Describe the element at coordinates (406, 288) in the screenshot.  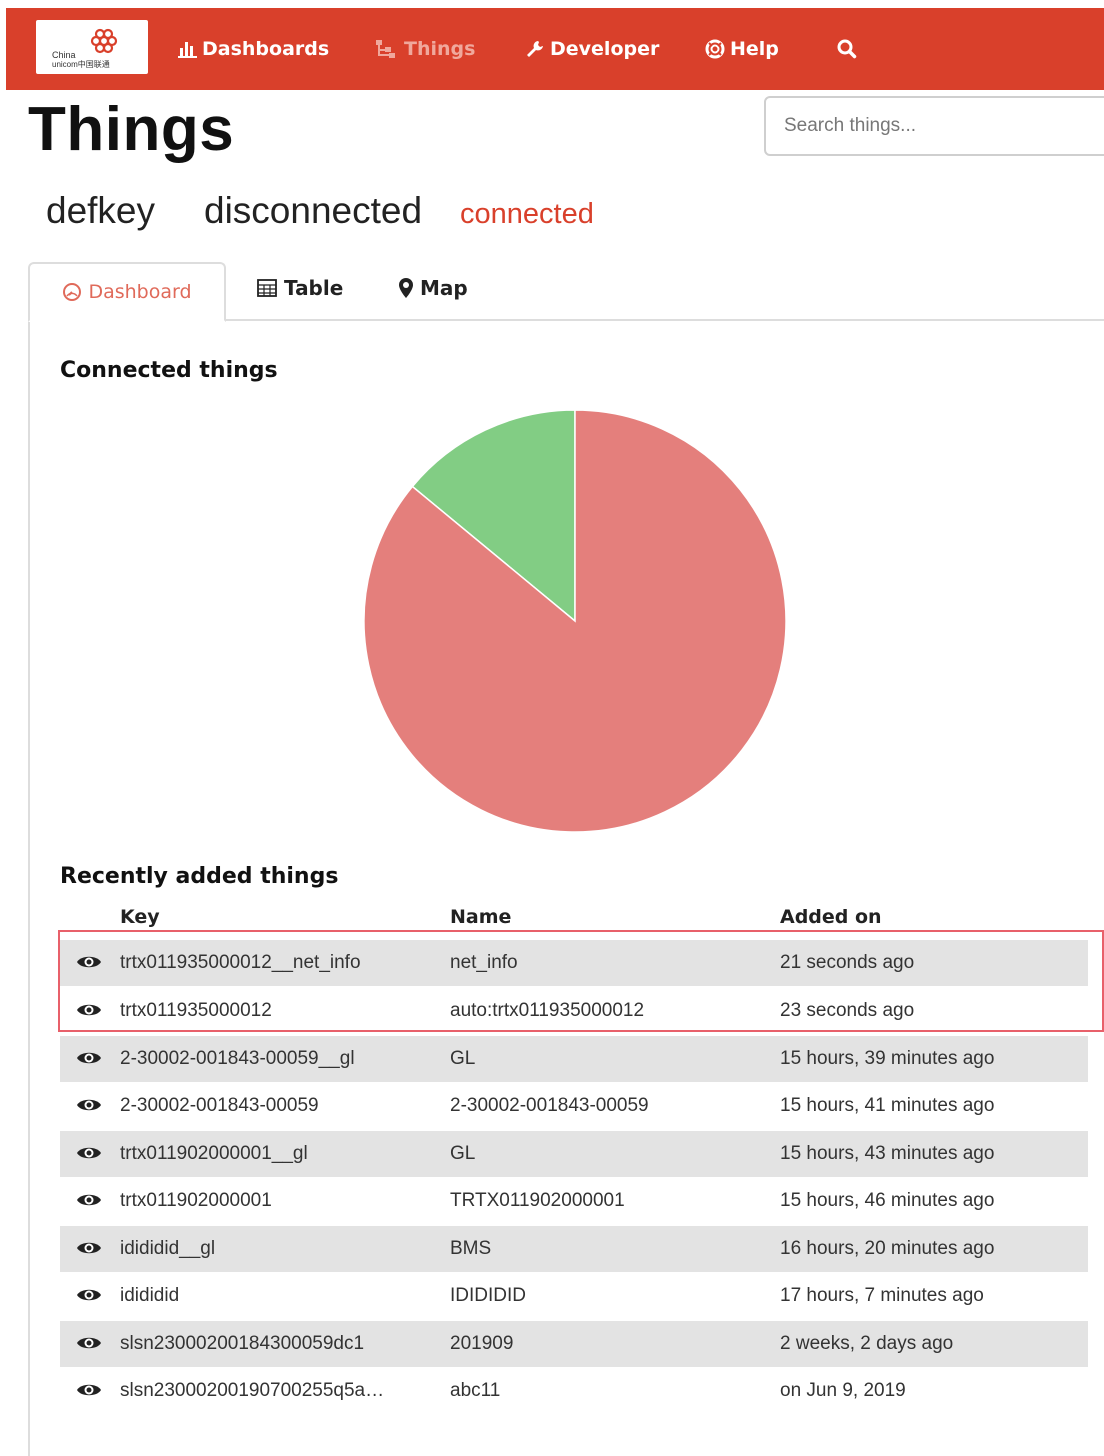
I see `map-marker-icon` at that location.